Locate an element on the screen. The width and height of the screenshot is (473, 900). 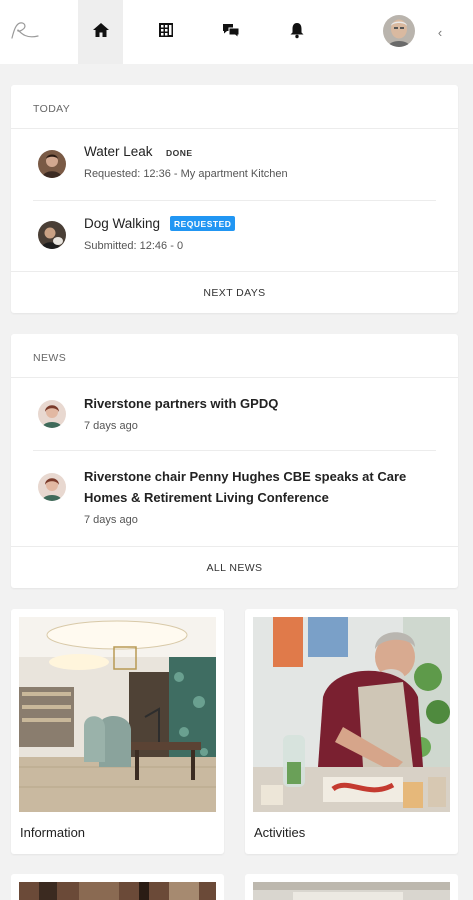
bell-icon is located at coordinates (297, 32).